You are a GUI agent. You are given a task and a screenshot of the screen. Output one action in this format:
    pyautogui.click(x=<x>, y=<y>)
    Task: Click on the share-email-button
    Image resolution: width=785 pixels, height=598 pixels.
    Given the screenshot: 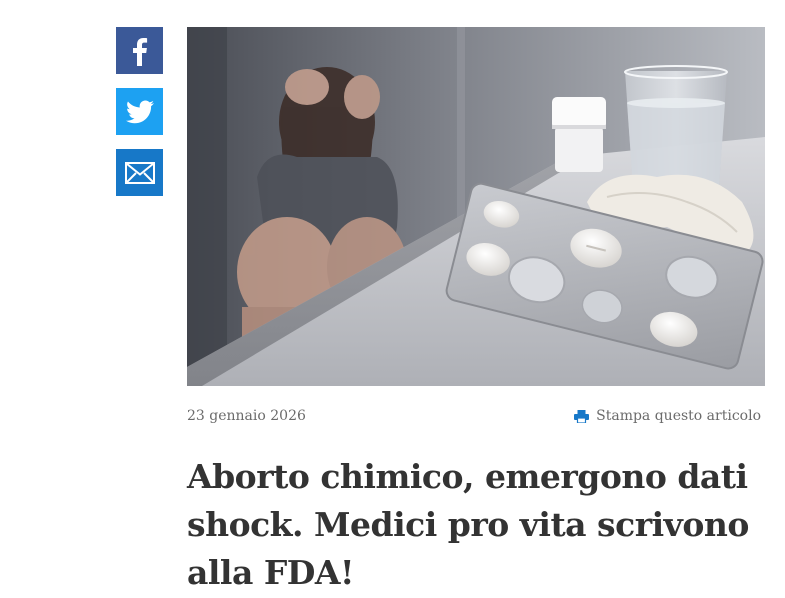 What is the action you would take?
    pyautogui.click(x=139, y=172)
    